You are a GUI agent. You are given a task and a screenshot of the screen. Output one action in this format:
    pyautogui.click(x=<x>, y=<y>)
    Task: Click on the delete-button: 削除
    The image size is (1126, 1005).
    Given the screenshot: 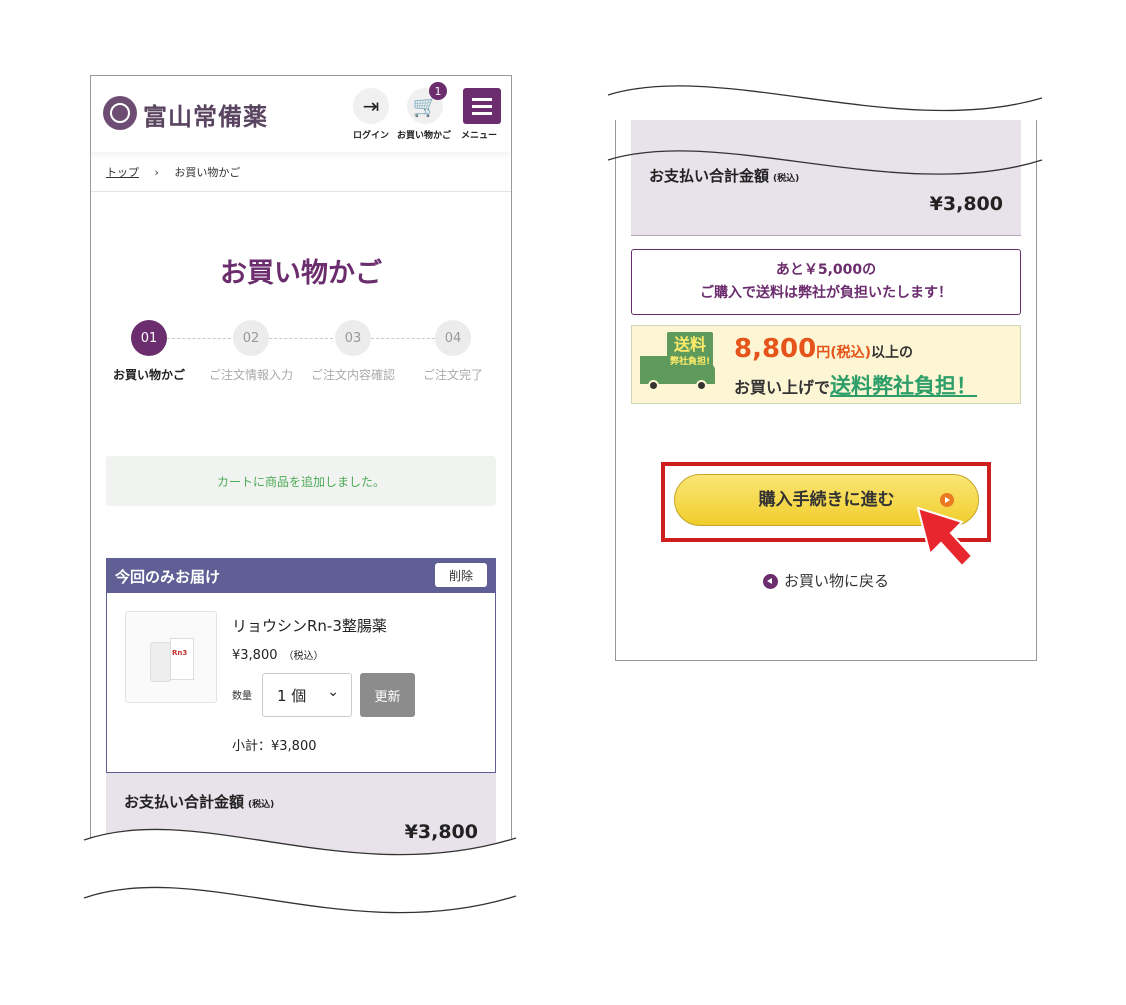 What is the action you would take?
    pyautogui.click(x=461, y=575)
    